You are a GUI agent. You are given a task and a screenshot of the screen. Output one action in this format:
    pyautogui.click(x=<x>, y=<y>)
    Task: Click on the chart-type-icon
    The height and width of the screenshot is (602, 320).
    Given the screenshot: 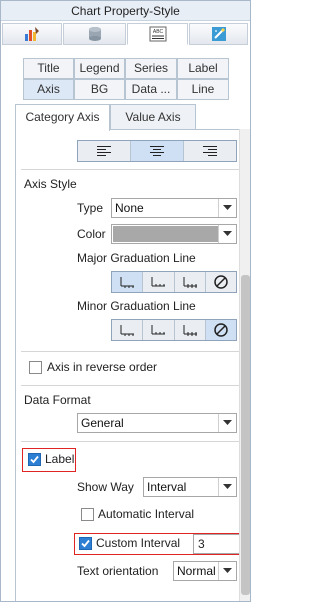 What is the action you would take?
    pyautogui.click(x=32, y=34)
    